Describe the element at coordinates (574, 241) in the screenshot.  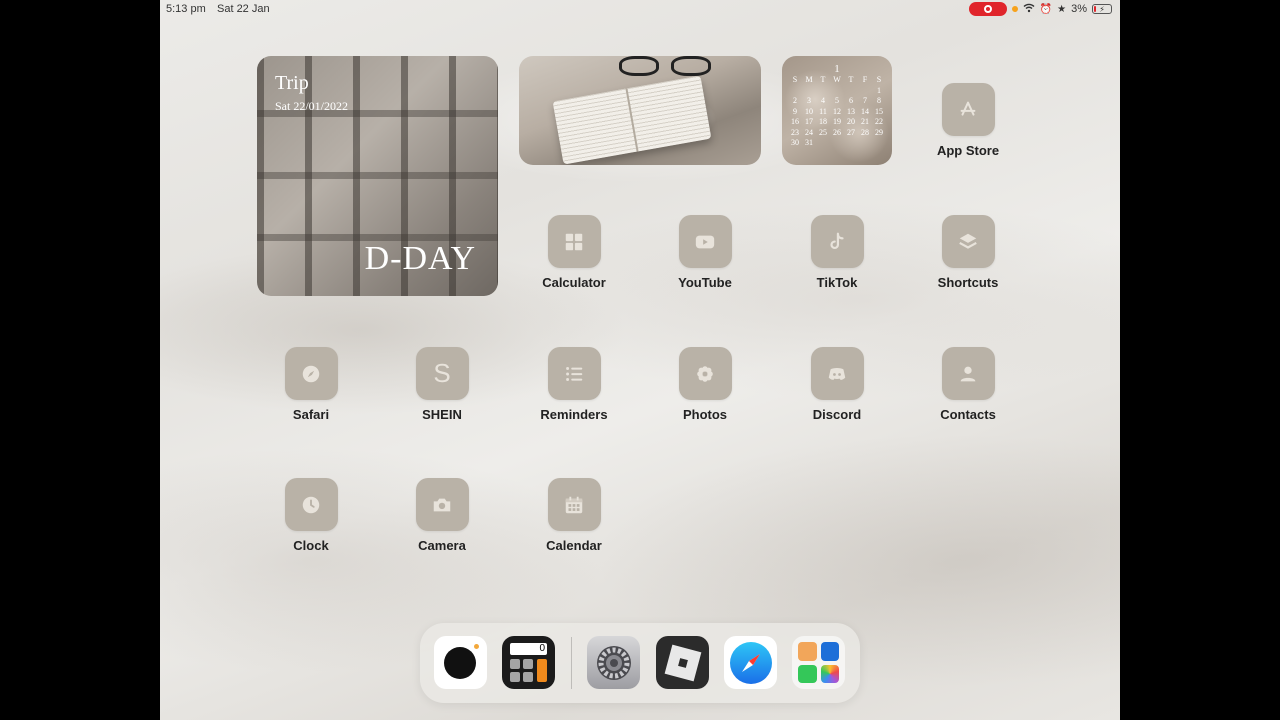
I see `calculator-icon` at that location.